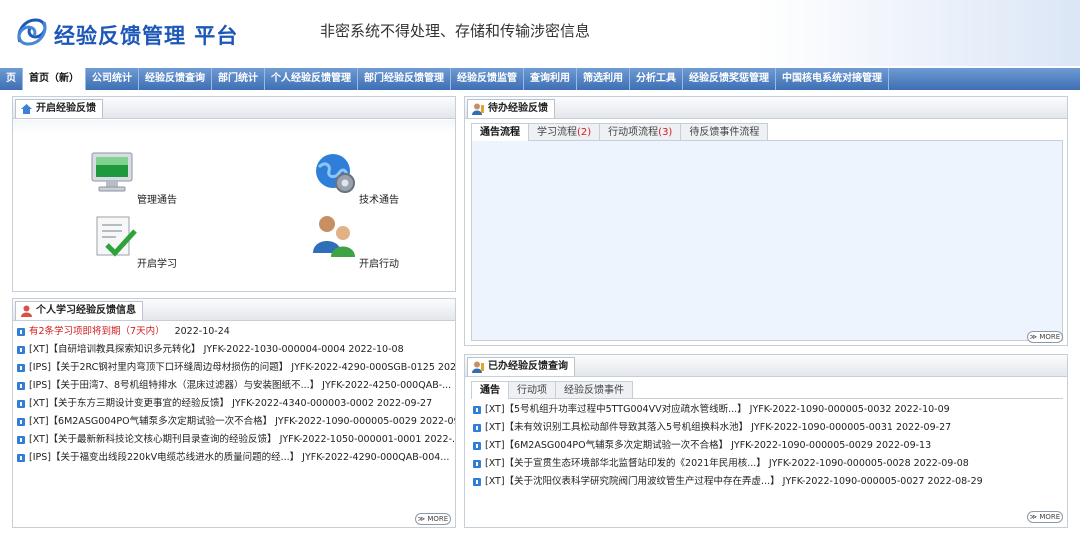 The width and height of the screenshot is (1080, 542). What do you see at coordinates (455, 31) in the screenshot?
I see `security-notice: 非密系统不得处理、存储和传输涉密信息` at bounding box center [455, 31].